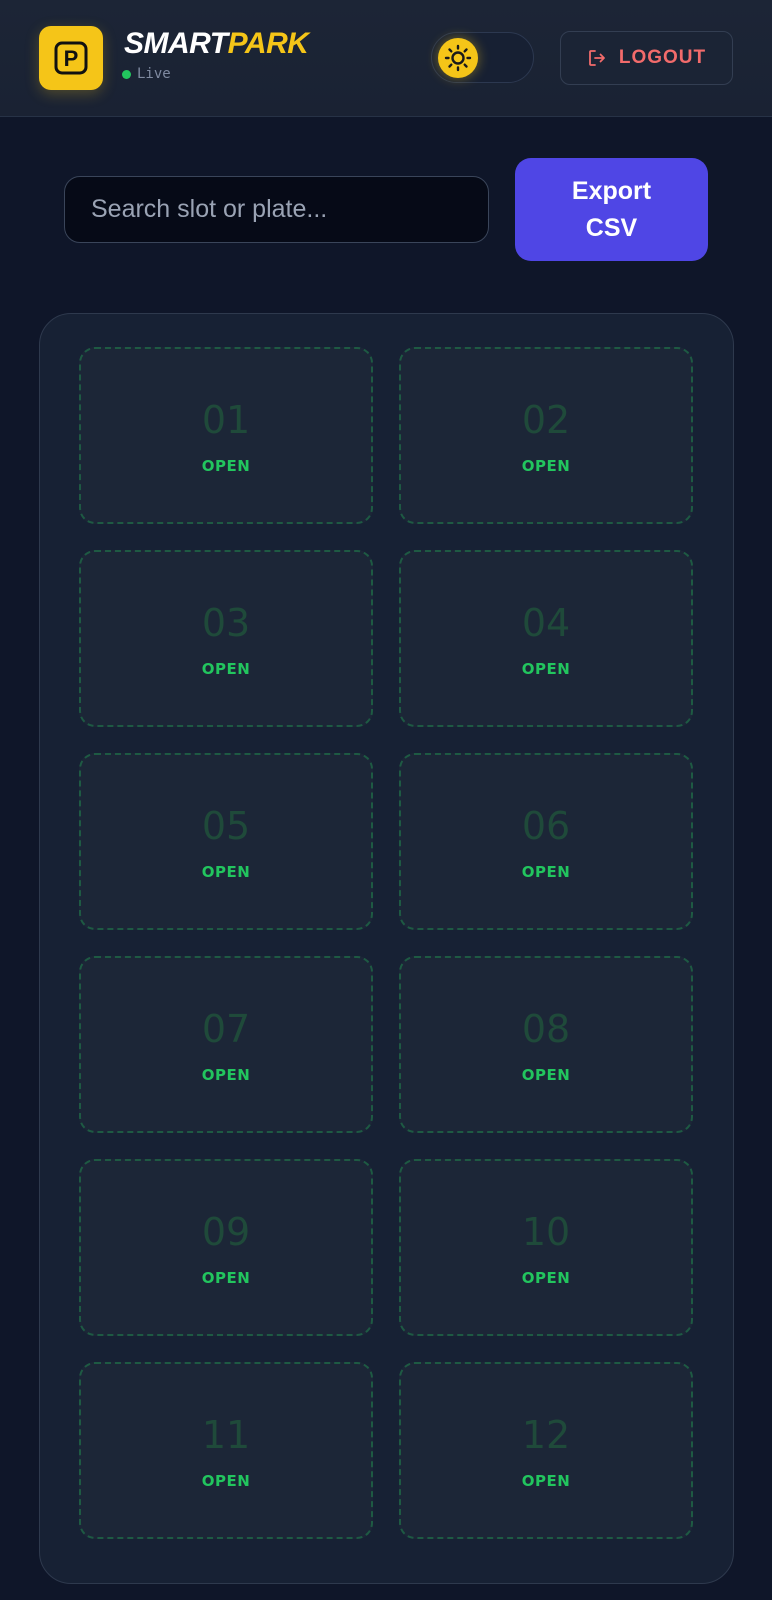  Describe the element at coordinates (546, 826) in the screenshot. I see `slot-number: 06` at that location.